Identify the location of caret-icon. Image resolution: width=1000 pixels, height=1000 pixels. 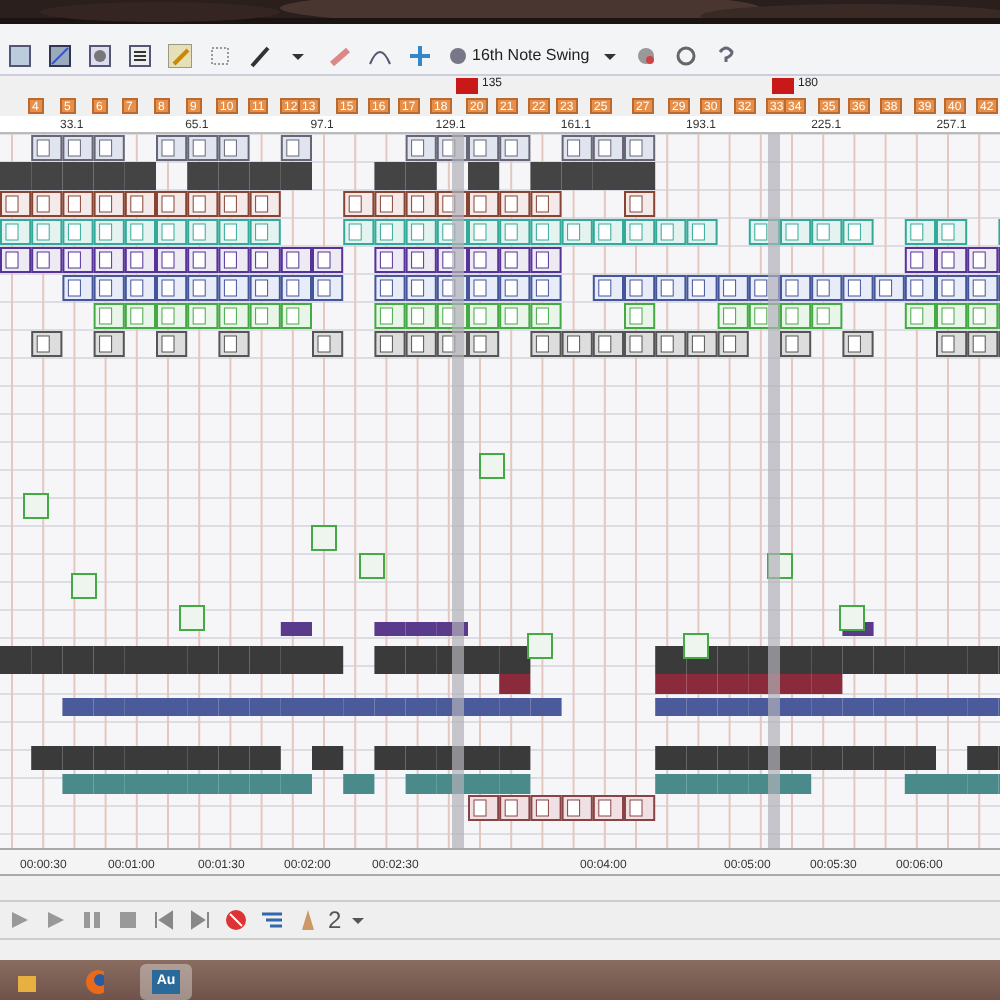
(609, 56).